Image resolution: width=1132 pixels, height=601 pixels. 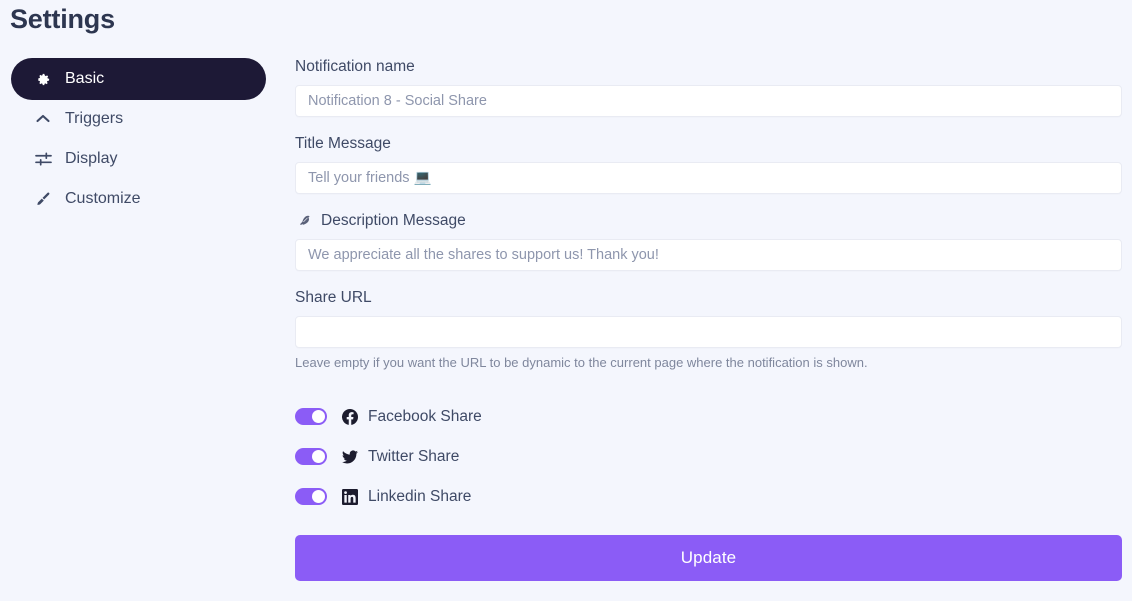 I want to click on twitter-icon, so click(x=350, y=457).